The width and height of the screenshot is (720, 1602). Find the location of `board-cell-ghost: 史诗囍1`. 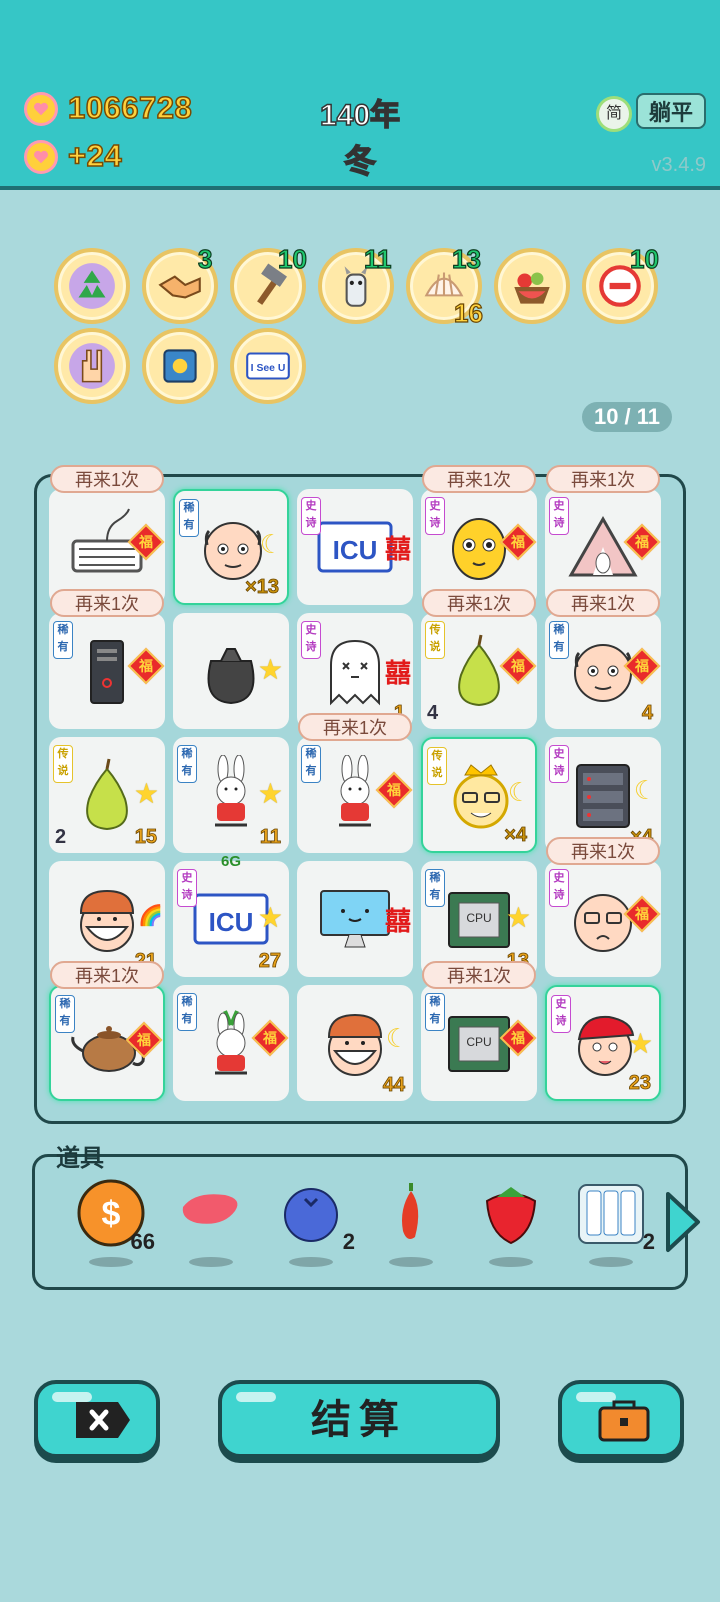

board-cell-ghost: 史诗囍1 is located at coordinates (355, 671).